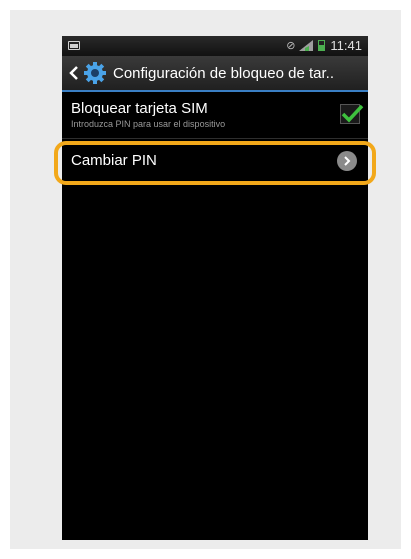 This screenshot has height=559, width=411. Describe the element at coordinates (306, 45) in the screenshot. I see `signal-icon` at that location.